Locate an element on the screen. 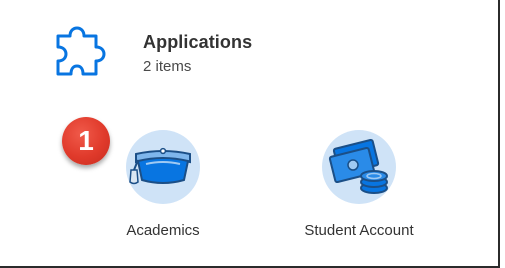  callout-badge: 1 is located at coordinates (86, 141).